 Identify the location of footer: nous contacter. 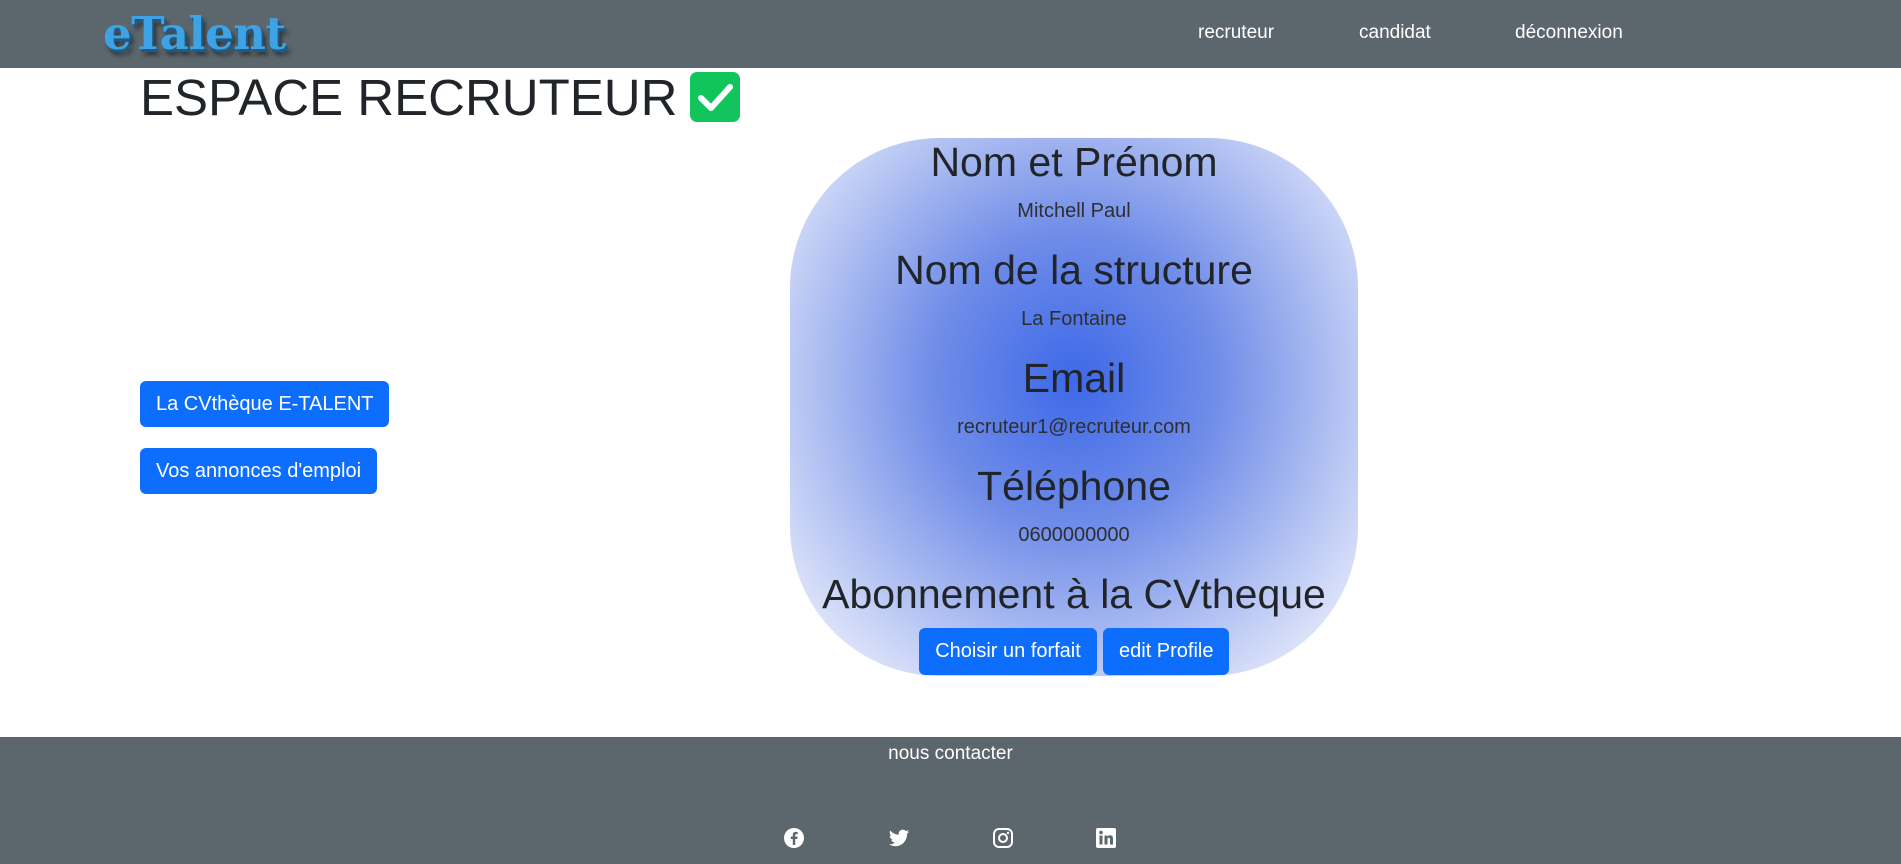
(950, 800).